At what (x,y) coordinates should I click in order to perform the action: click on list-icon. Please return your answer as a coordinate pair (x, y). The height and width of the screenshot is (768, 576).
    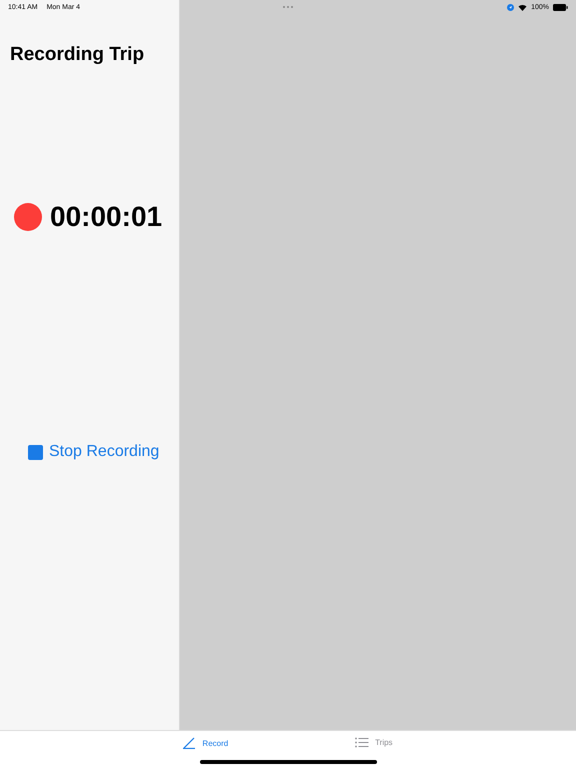
    Looking at the image, I should click on (362, 742).